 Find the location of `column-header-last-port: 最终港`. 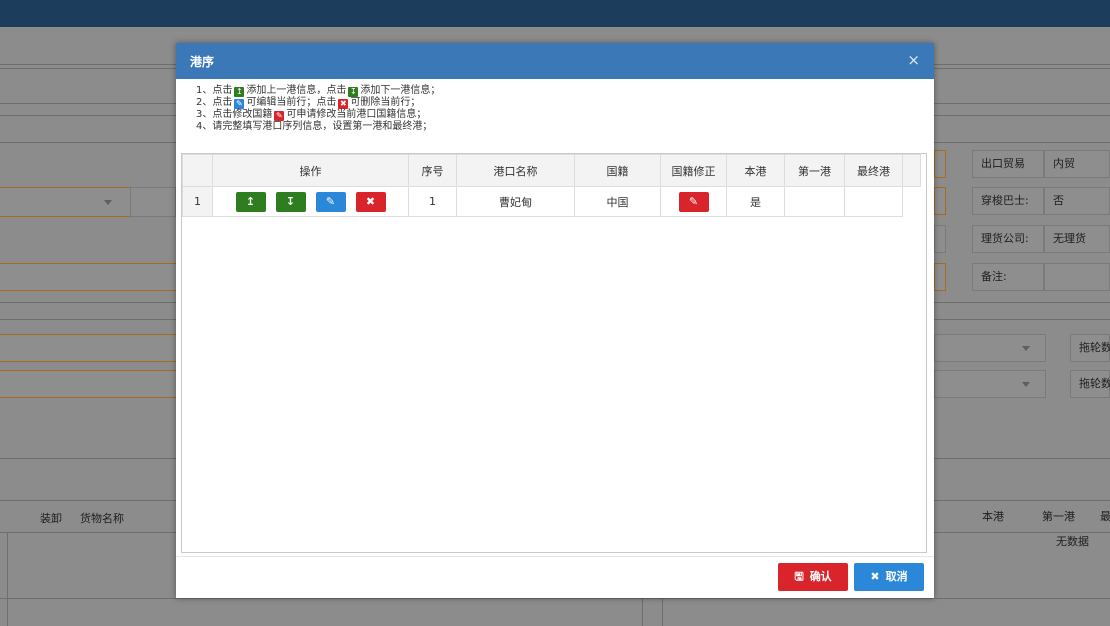

column-header-last-port: 最终港 is located at coordinates (873, 170).